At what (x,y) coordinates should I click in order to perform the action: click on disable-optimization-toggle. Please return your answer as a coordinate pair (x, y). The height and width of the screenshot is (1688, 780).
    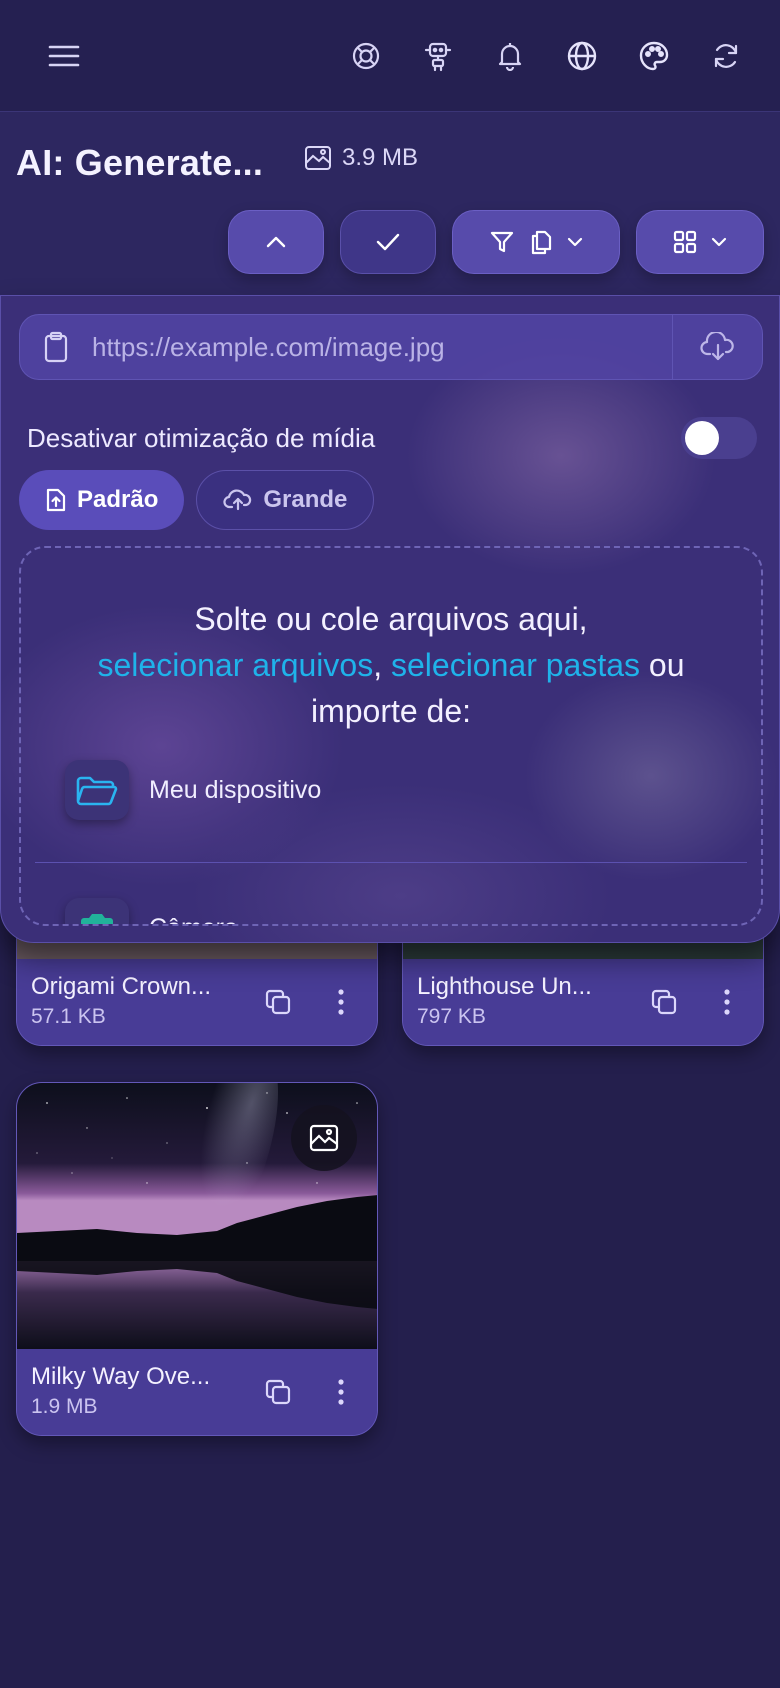
    Looking at the image, I should click on (719, 438).